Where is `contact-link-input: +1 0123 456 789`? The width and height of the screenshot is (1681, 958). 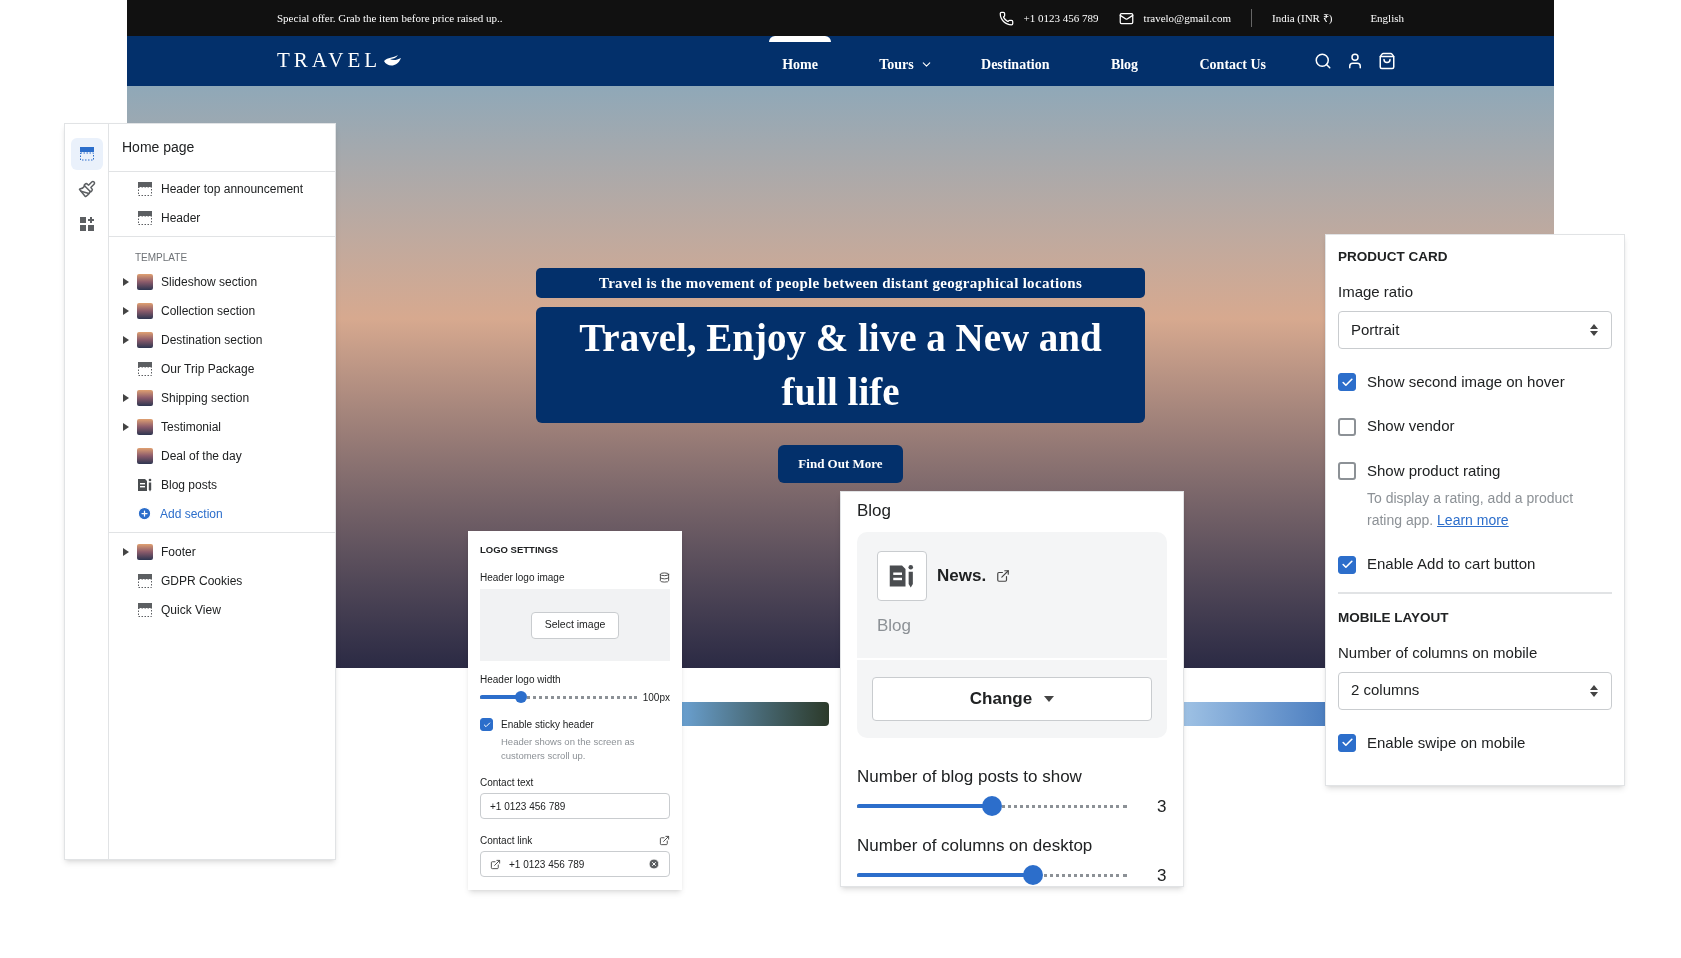 contact-link-input: +1 0123 456 789 is located at coordinates (575, 864).